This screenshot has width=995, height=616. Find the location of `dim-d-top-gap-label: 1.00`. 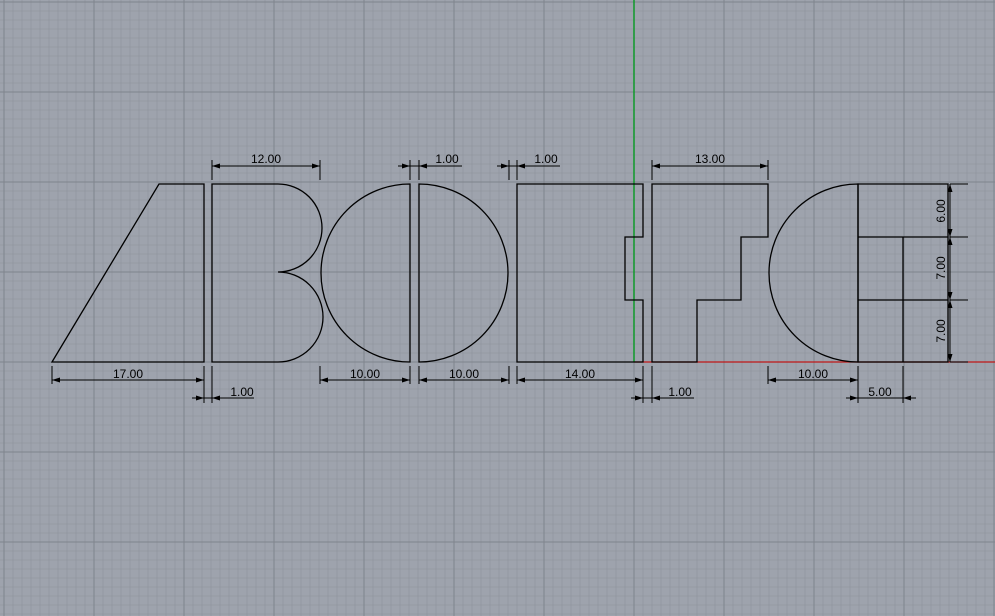

dim-d-top-gap-label: 1.00 is located at coordinates (447, 159).